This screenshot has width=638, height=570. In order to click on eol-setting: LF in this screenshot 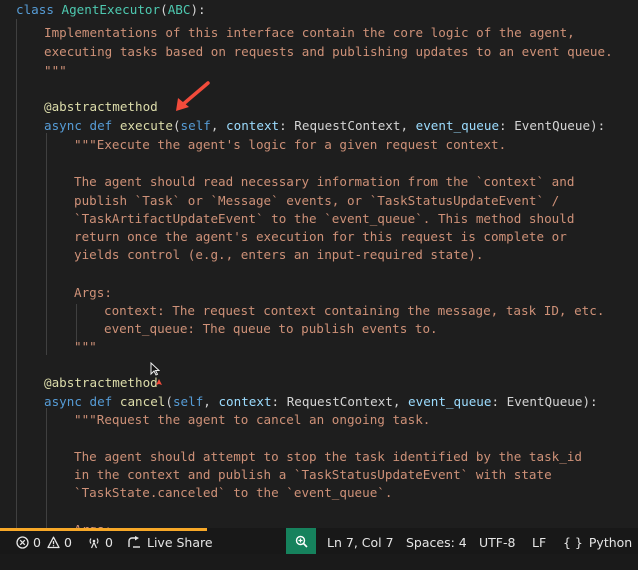, I will do `click(539, 542)`.